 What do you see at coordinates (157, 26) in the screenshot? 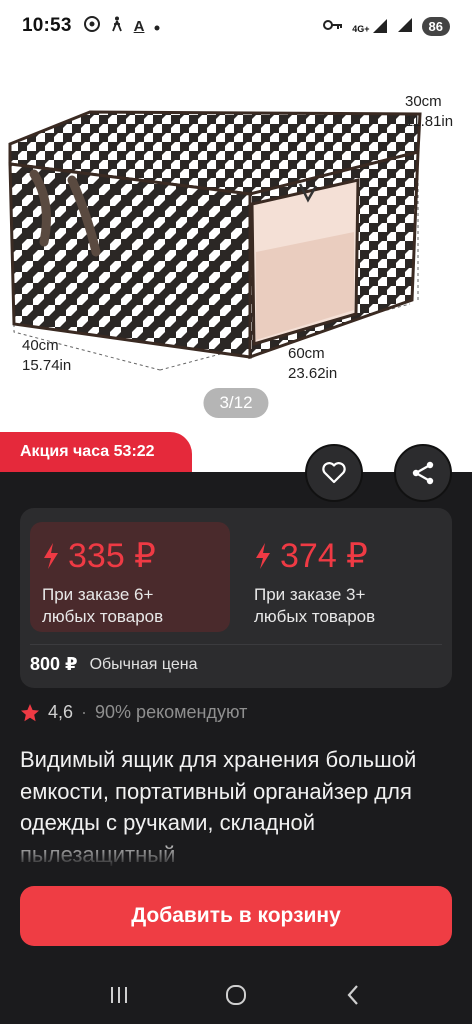
I see `dot-icon` at bounding box center [157, 26].